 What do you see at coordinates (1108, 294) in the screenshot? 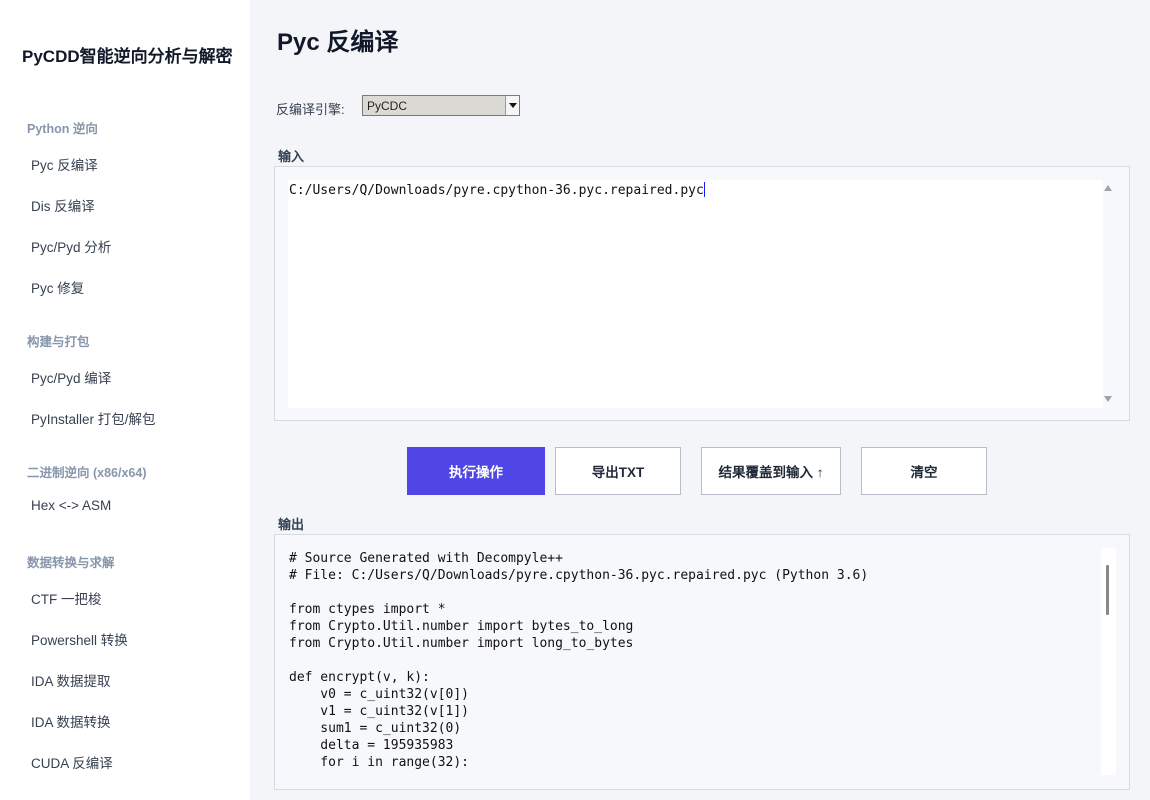
I see `input-scrollbar` at bounding box center [1108, 294].